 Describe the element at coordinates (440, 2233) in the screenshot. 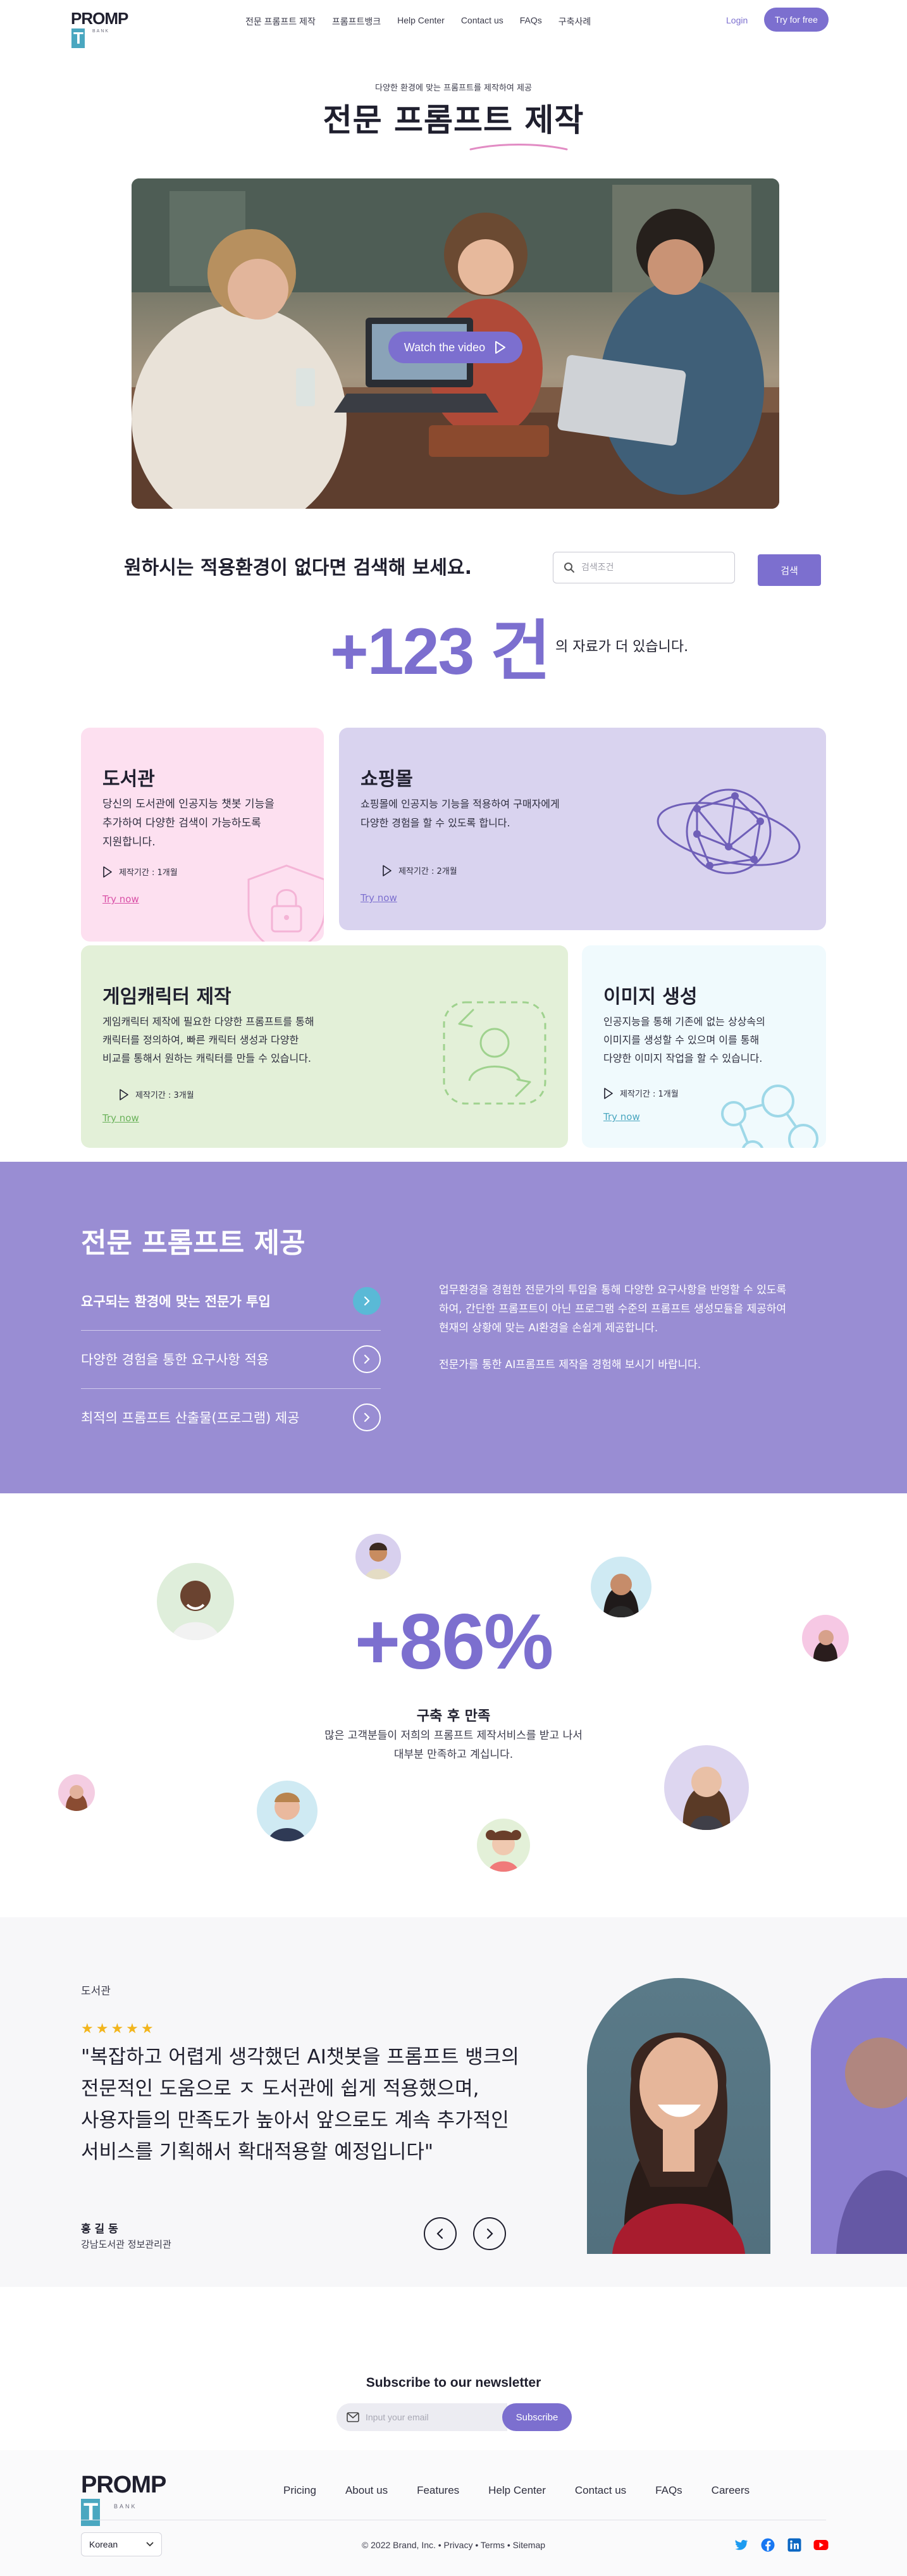

I see `prev-testimonial-button` at that location.